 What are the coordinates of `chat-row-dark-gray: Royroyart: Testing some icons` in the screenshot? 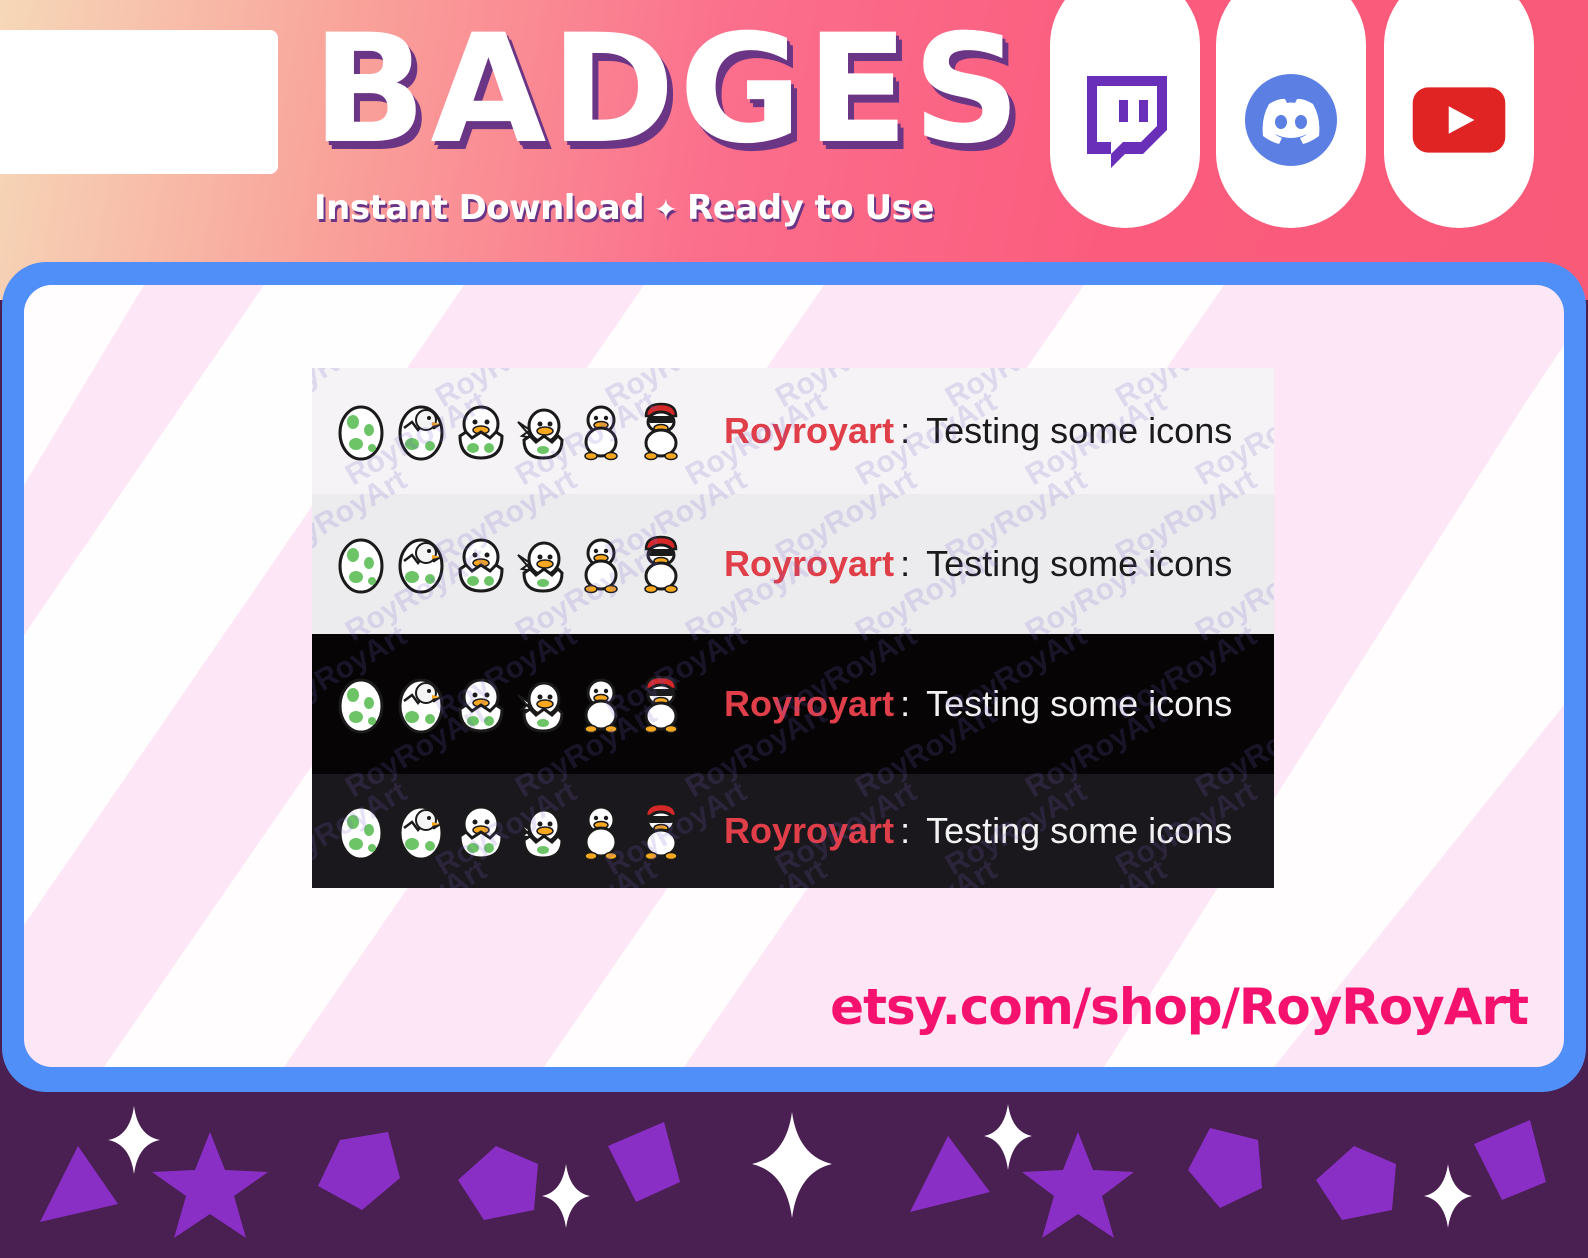 It's located at (793, 831).